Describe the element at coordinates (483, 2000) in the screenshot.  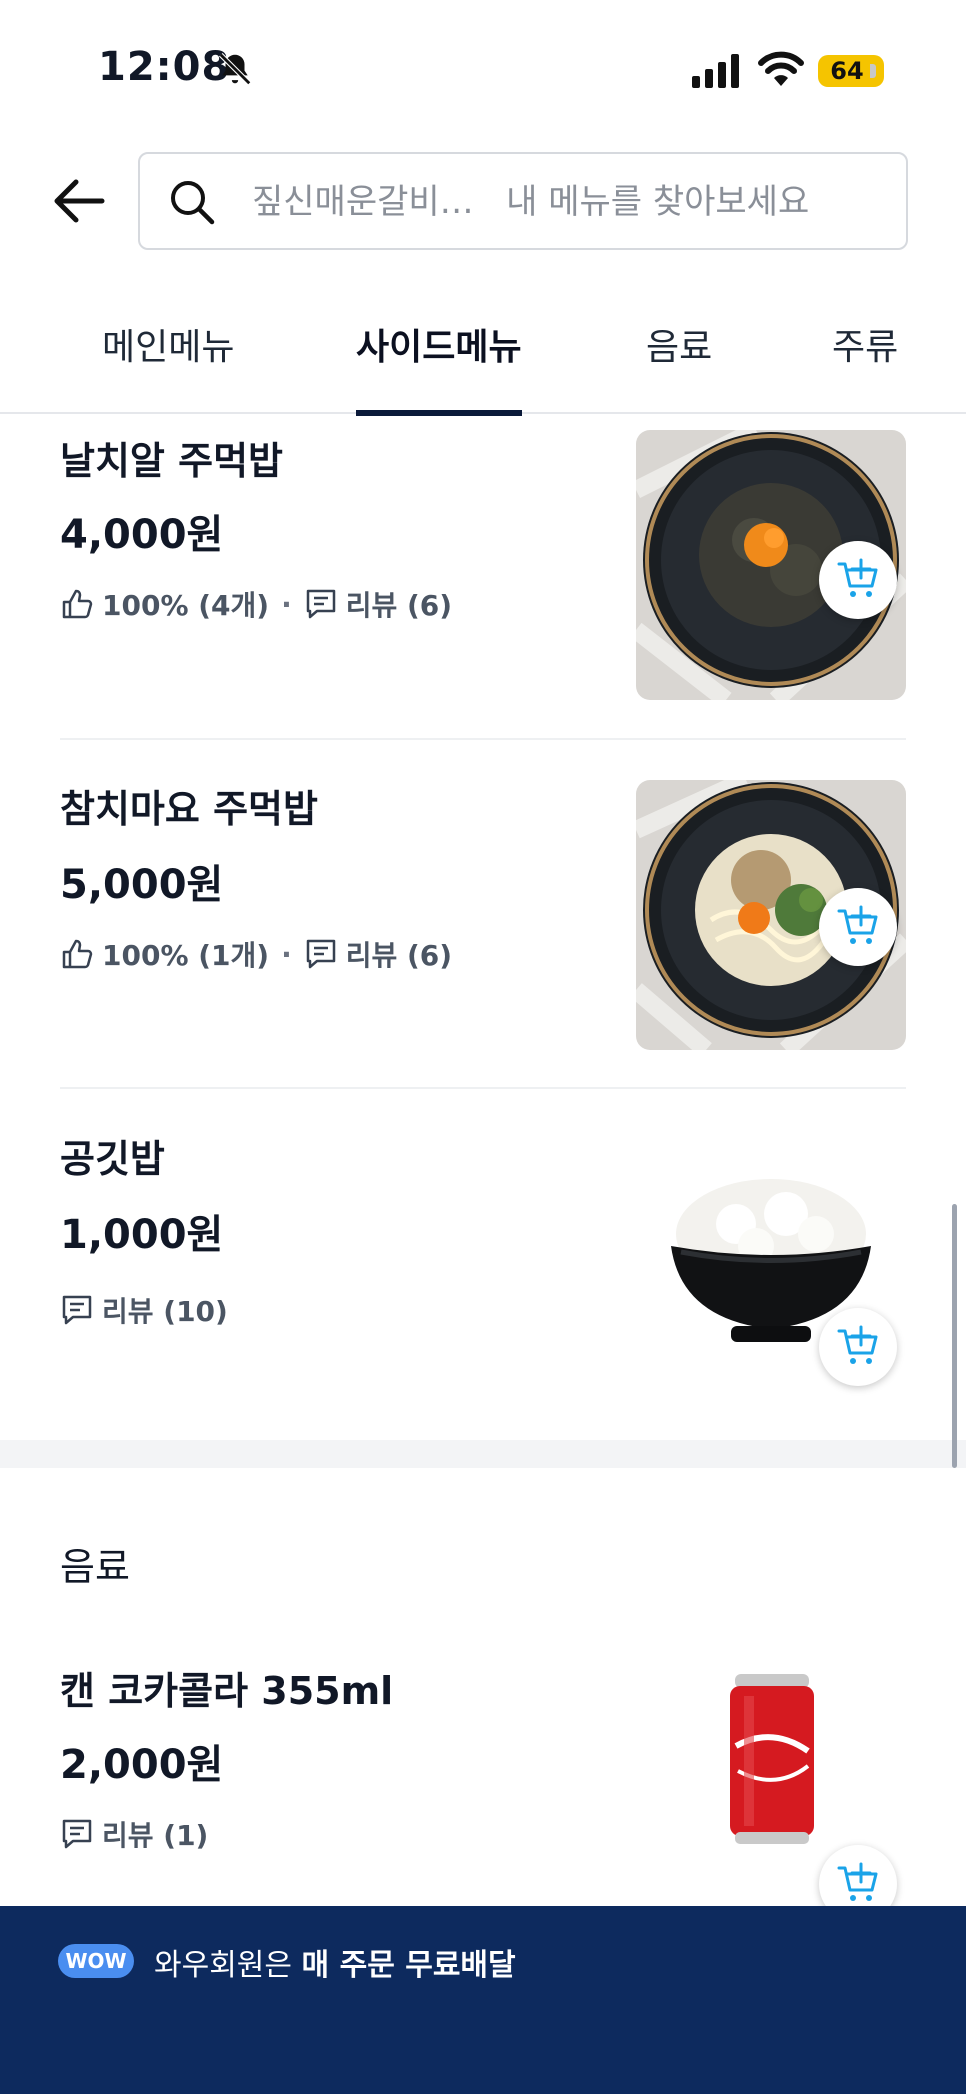
I see `wow-membership-banner: WOW 와우회원은 매 주문 무료배달` at that location.